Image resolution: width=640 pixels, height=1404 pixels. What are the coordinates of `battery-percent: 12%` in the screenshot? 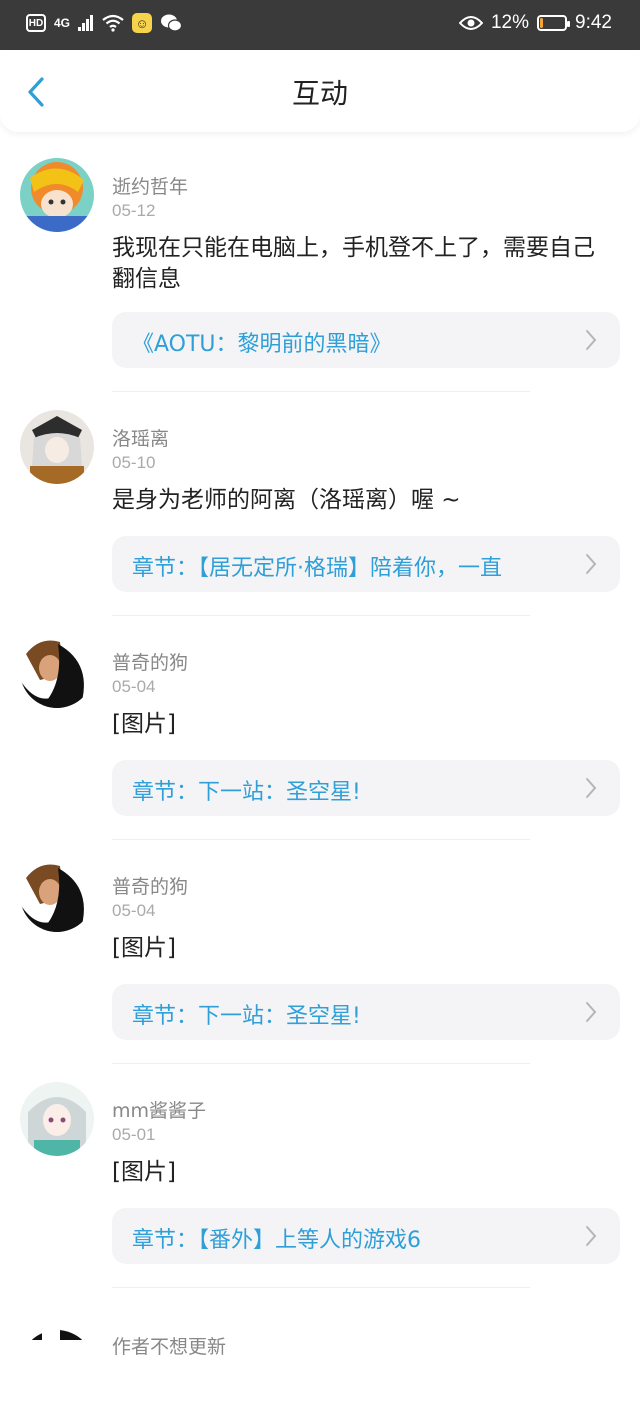 It's located at (510, 22).